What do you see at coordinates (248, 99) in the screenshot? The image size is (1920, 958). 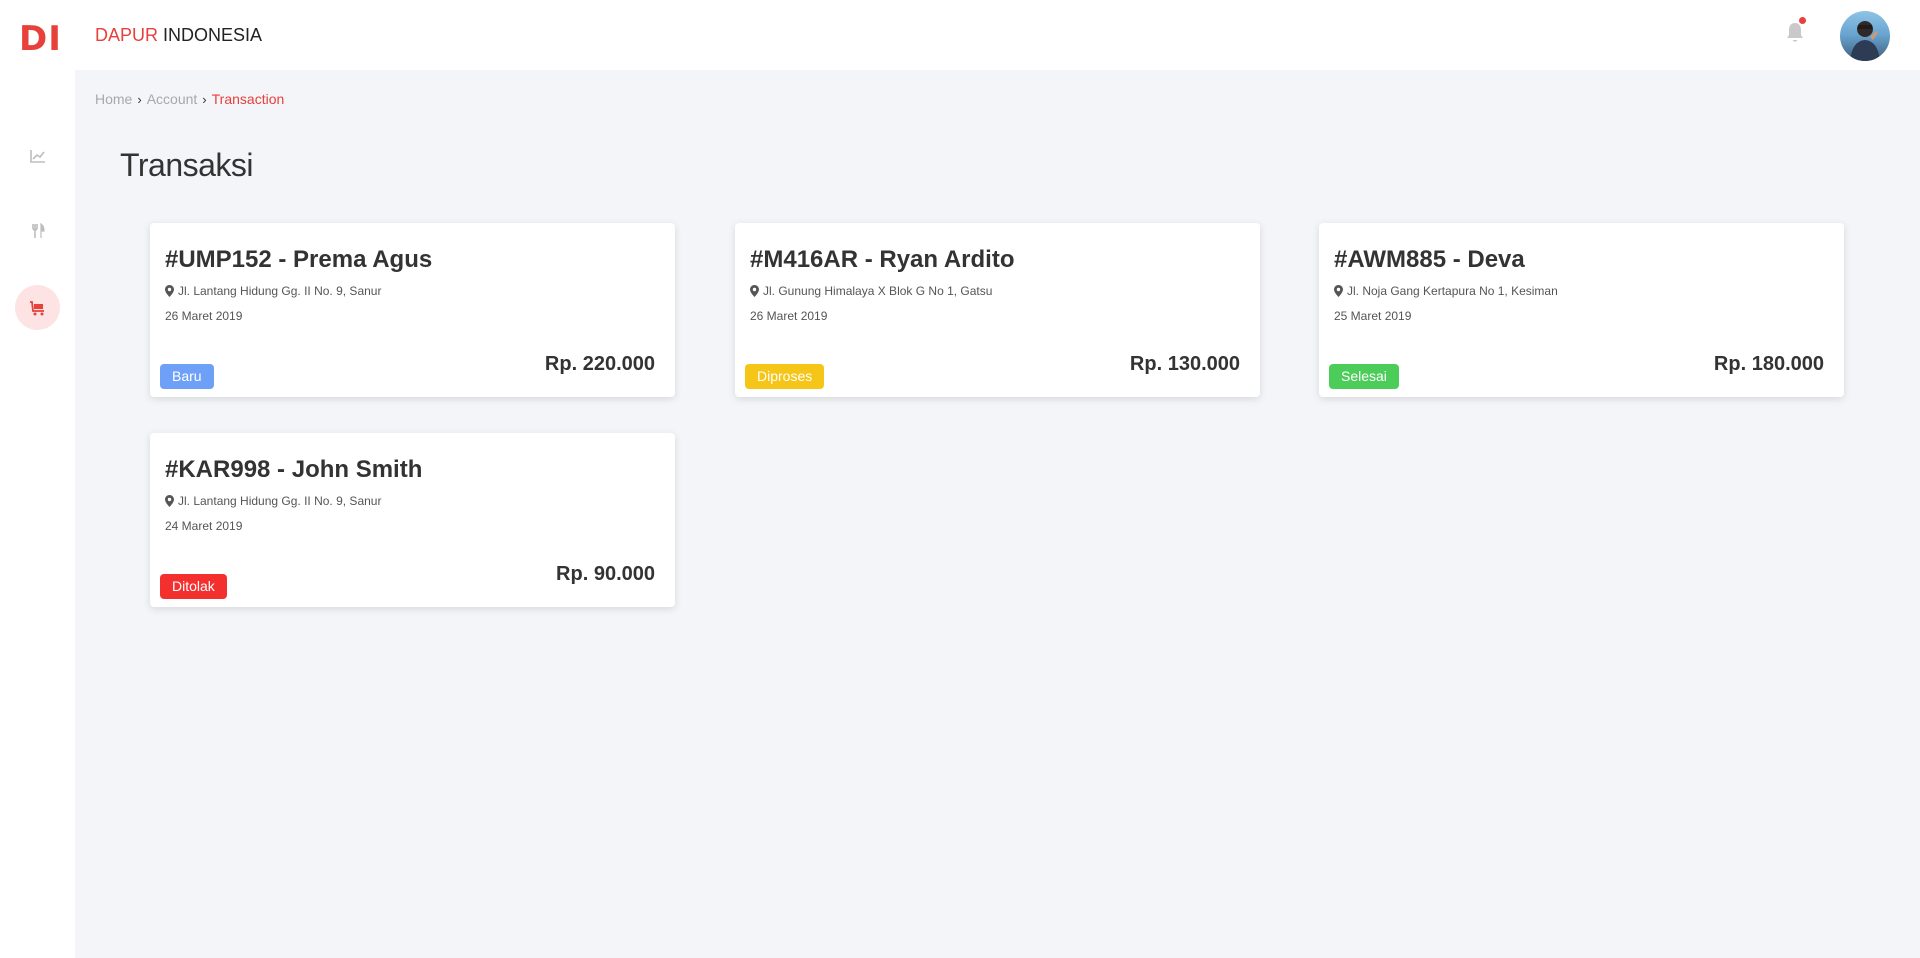 I see `breadcrumb-current: Transaction` at bounding box center [248, 99].